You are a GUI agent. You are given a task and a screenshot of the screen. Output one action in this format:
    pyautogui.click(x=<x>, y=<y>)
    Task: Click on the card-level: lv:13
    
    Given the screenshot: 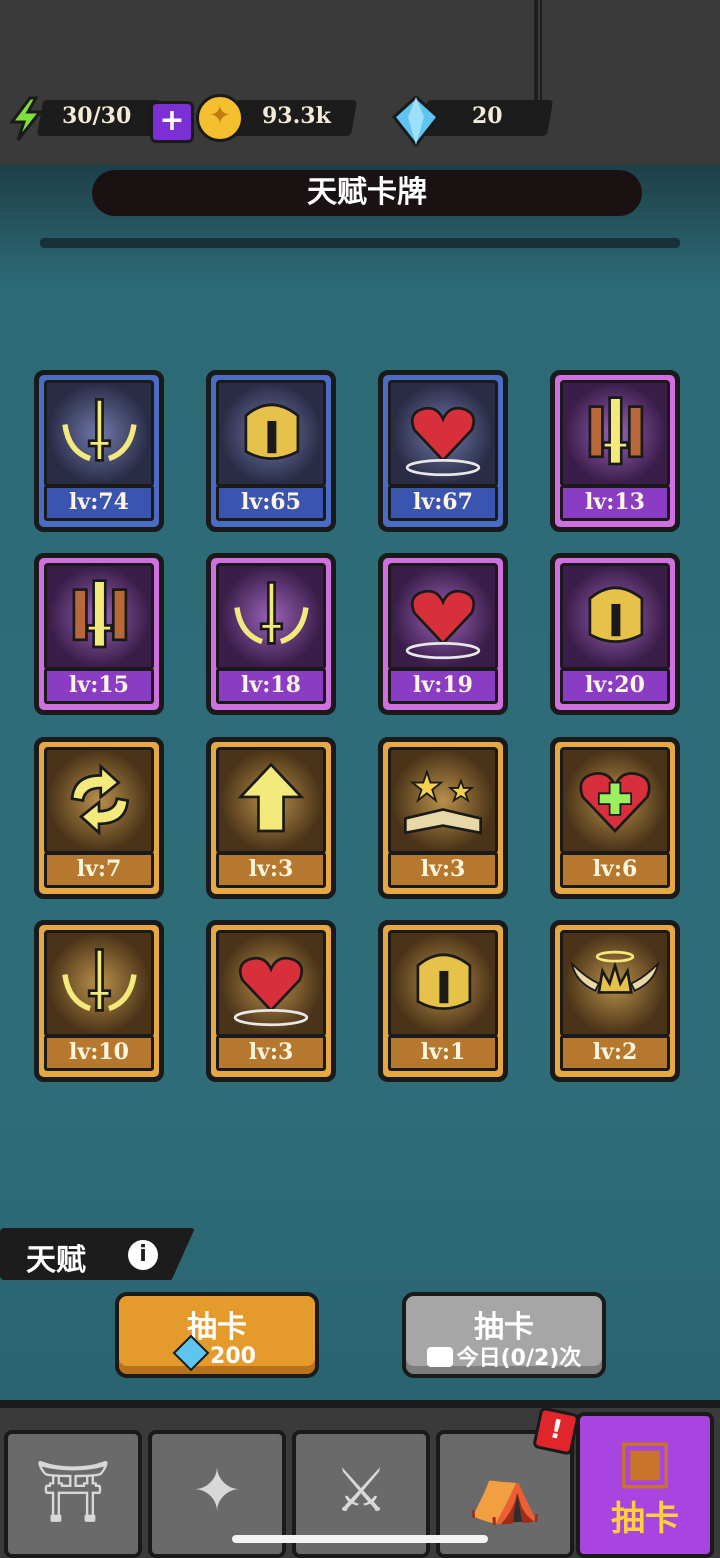 What is the action you would take?
    pyautogui.click(x=615, y=503)
    